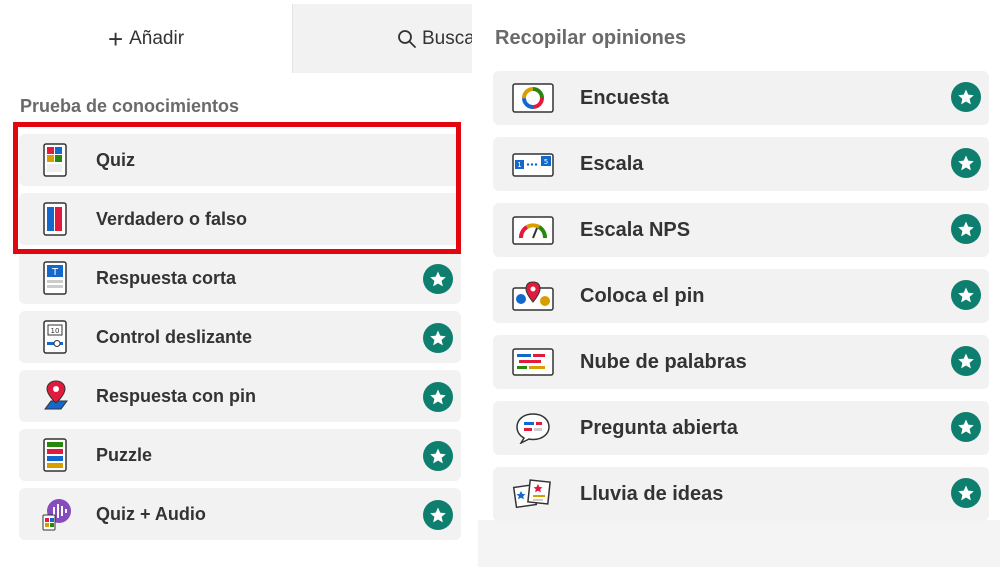 This screenshot has width=1000, height=567. Describe the element at coordinates (407, 38) in the screenshot. I see `search-icon` at that location.